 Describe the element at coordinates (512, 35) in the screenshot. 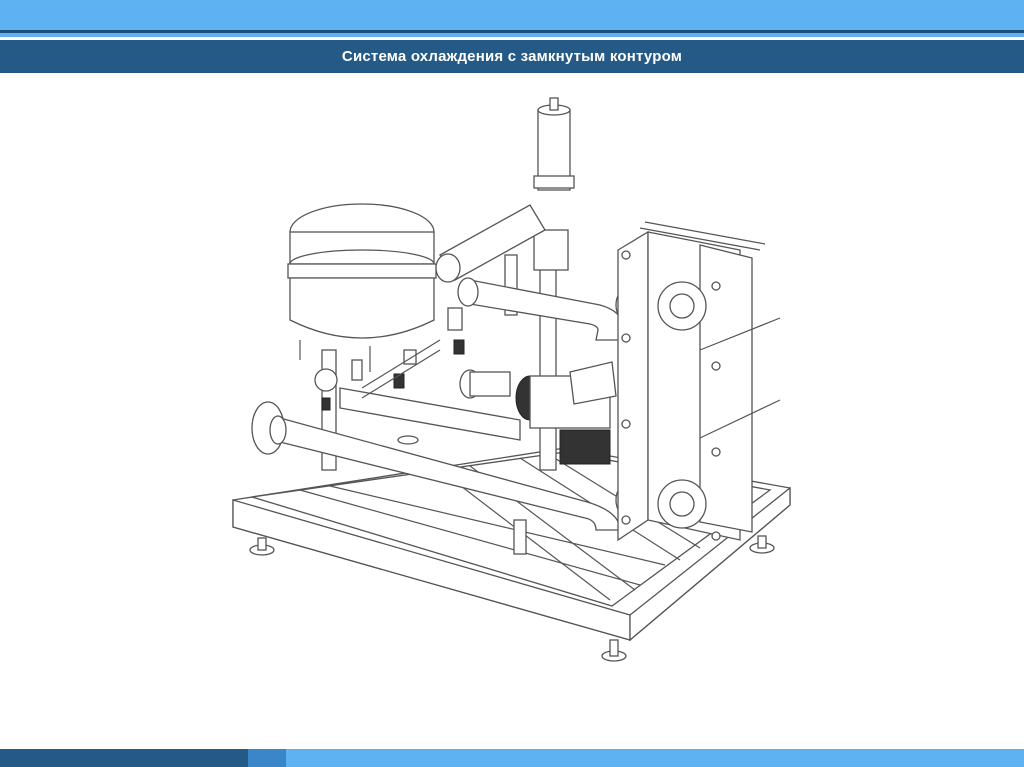

I see `header-accent-strip` at that location.